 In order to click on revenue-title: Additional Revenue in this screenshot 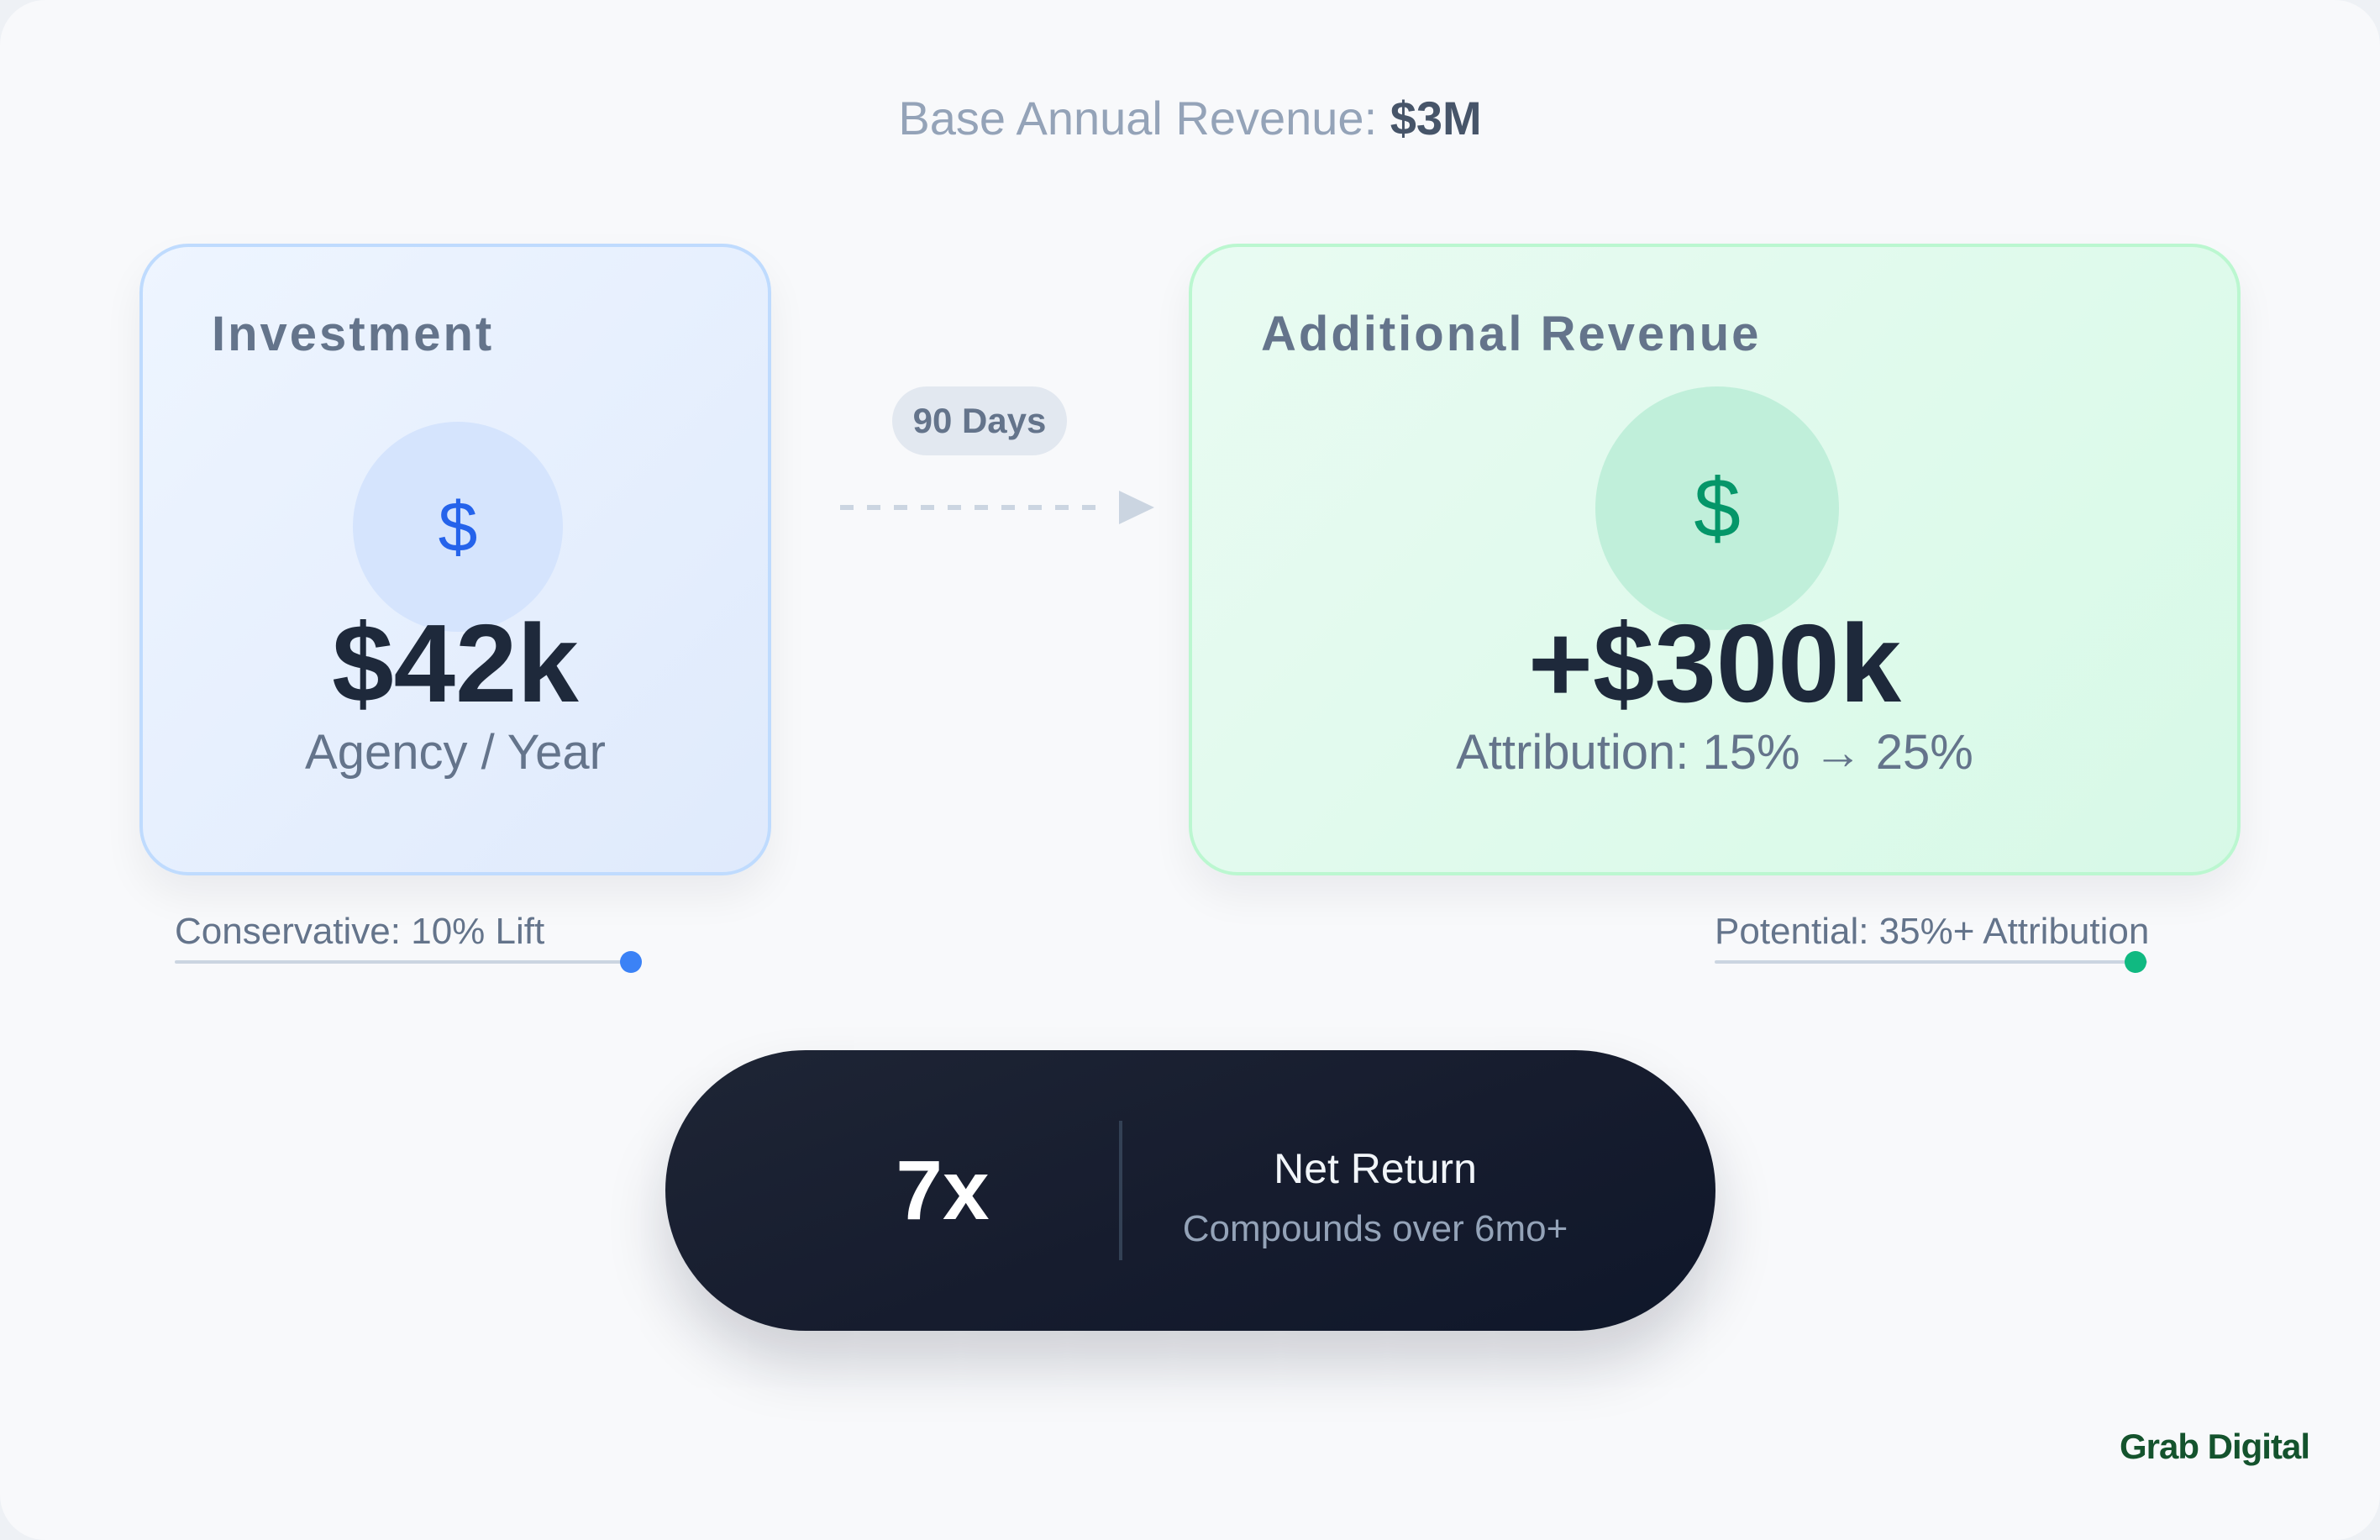, I will do `click(1511, 334)`.